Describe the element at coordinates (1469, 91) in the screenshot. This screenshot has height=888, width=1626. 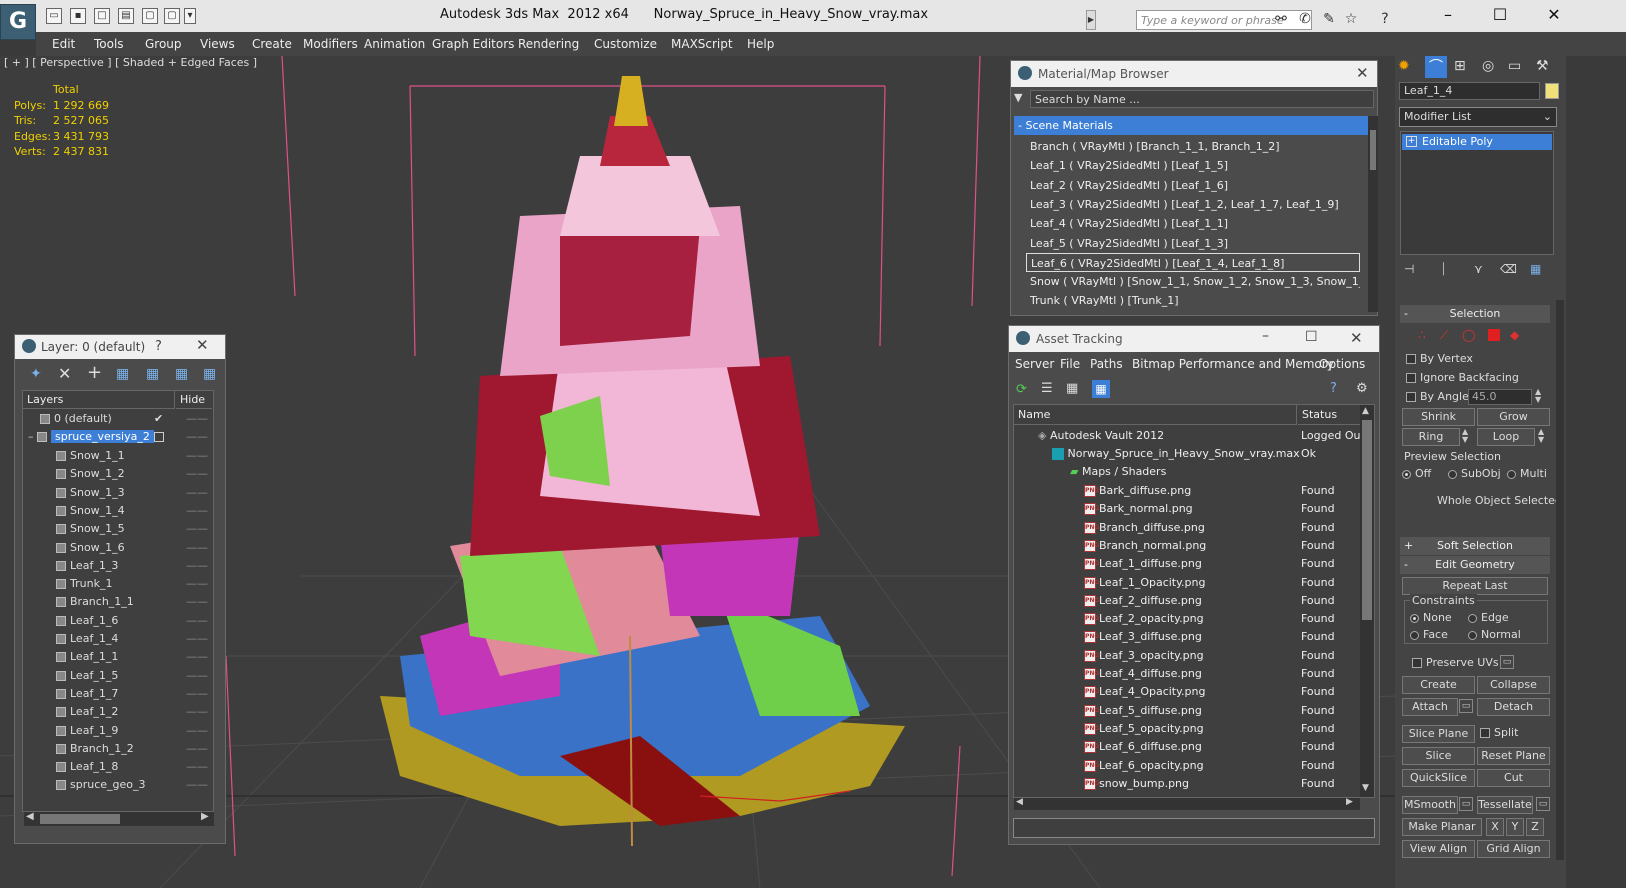
I see `object-name-field: Leaf_1_4` at that location.